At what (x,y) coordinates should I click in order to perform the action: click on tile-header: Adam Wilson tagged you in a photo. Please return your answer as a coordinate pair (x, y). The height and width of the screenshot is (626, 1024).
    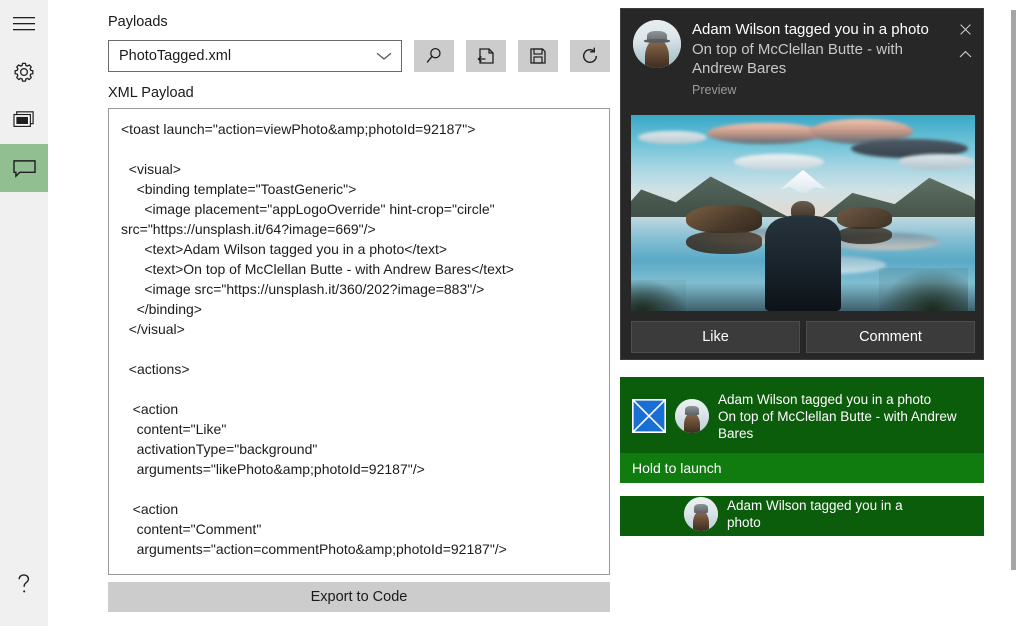
    Looking at the image, I should click on (802, 516).